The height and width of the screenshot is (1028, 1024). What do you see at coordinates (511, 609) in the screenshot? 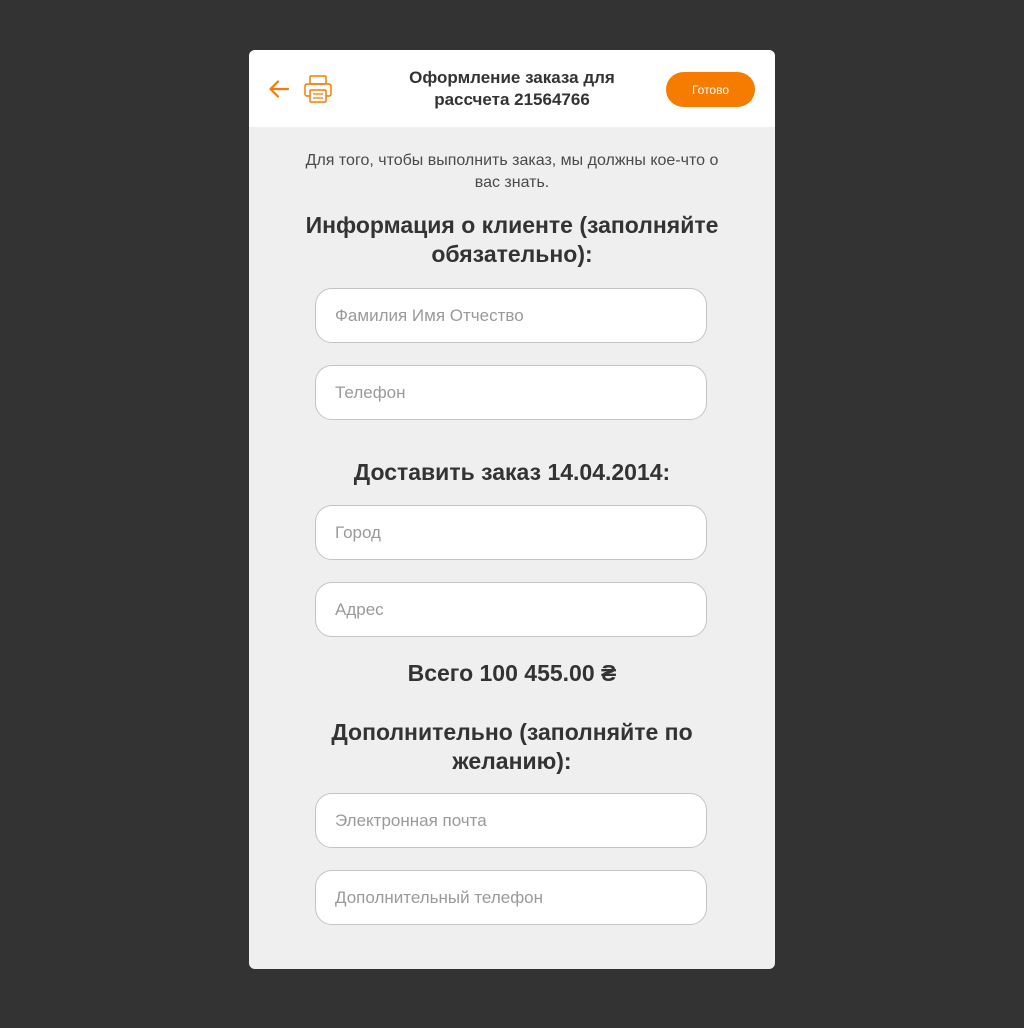
I see `address-input` at bounding box center [511, 609].